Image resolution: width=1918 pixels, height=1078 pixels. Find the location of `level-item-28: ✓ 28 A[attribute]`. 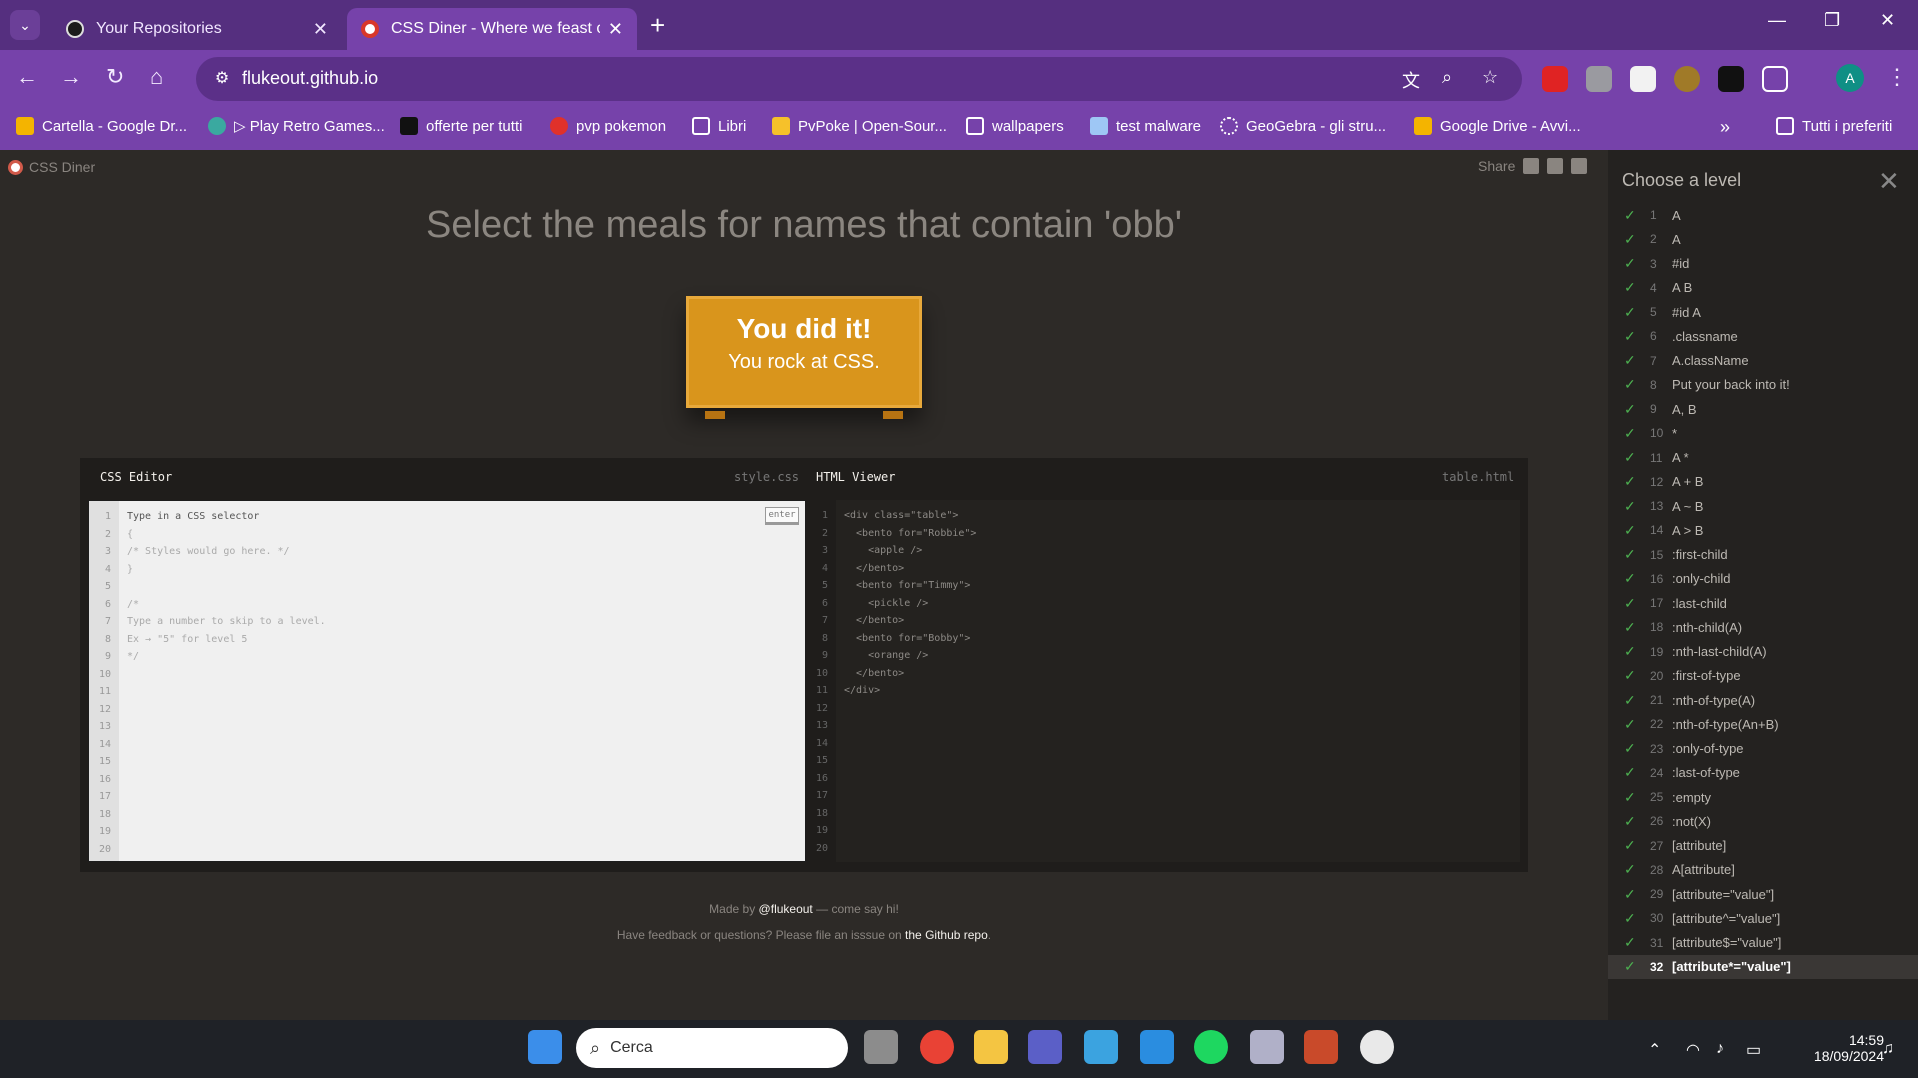

level-item-28: ✓ 28 A[attribute] is located at coordinates (1763, 870).